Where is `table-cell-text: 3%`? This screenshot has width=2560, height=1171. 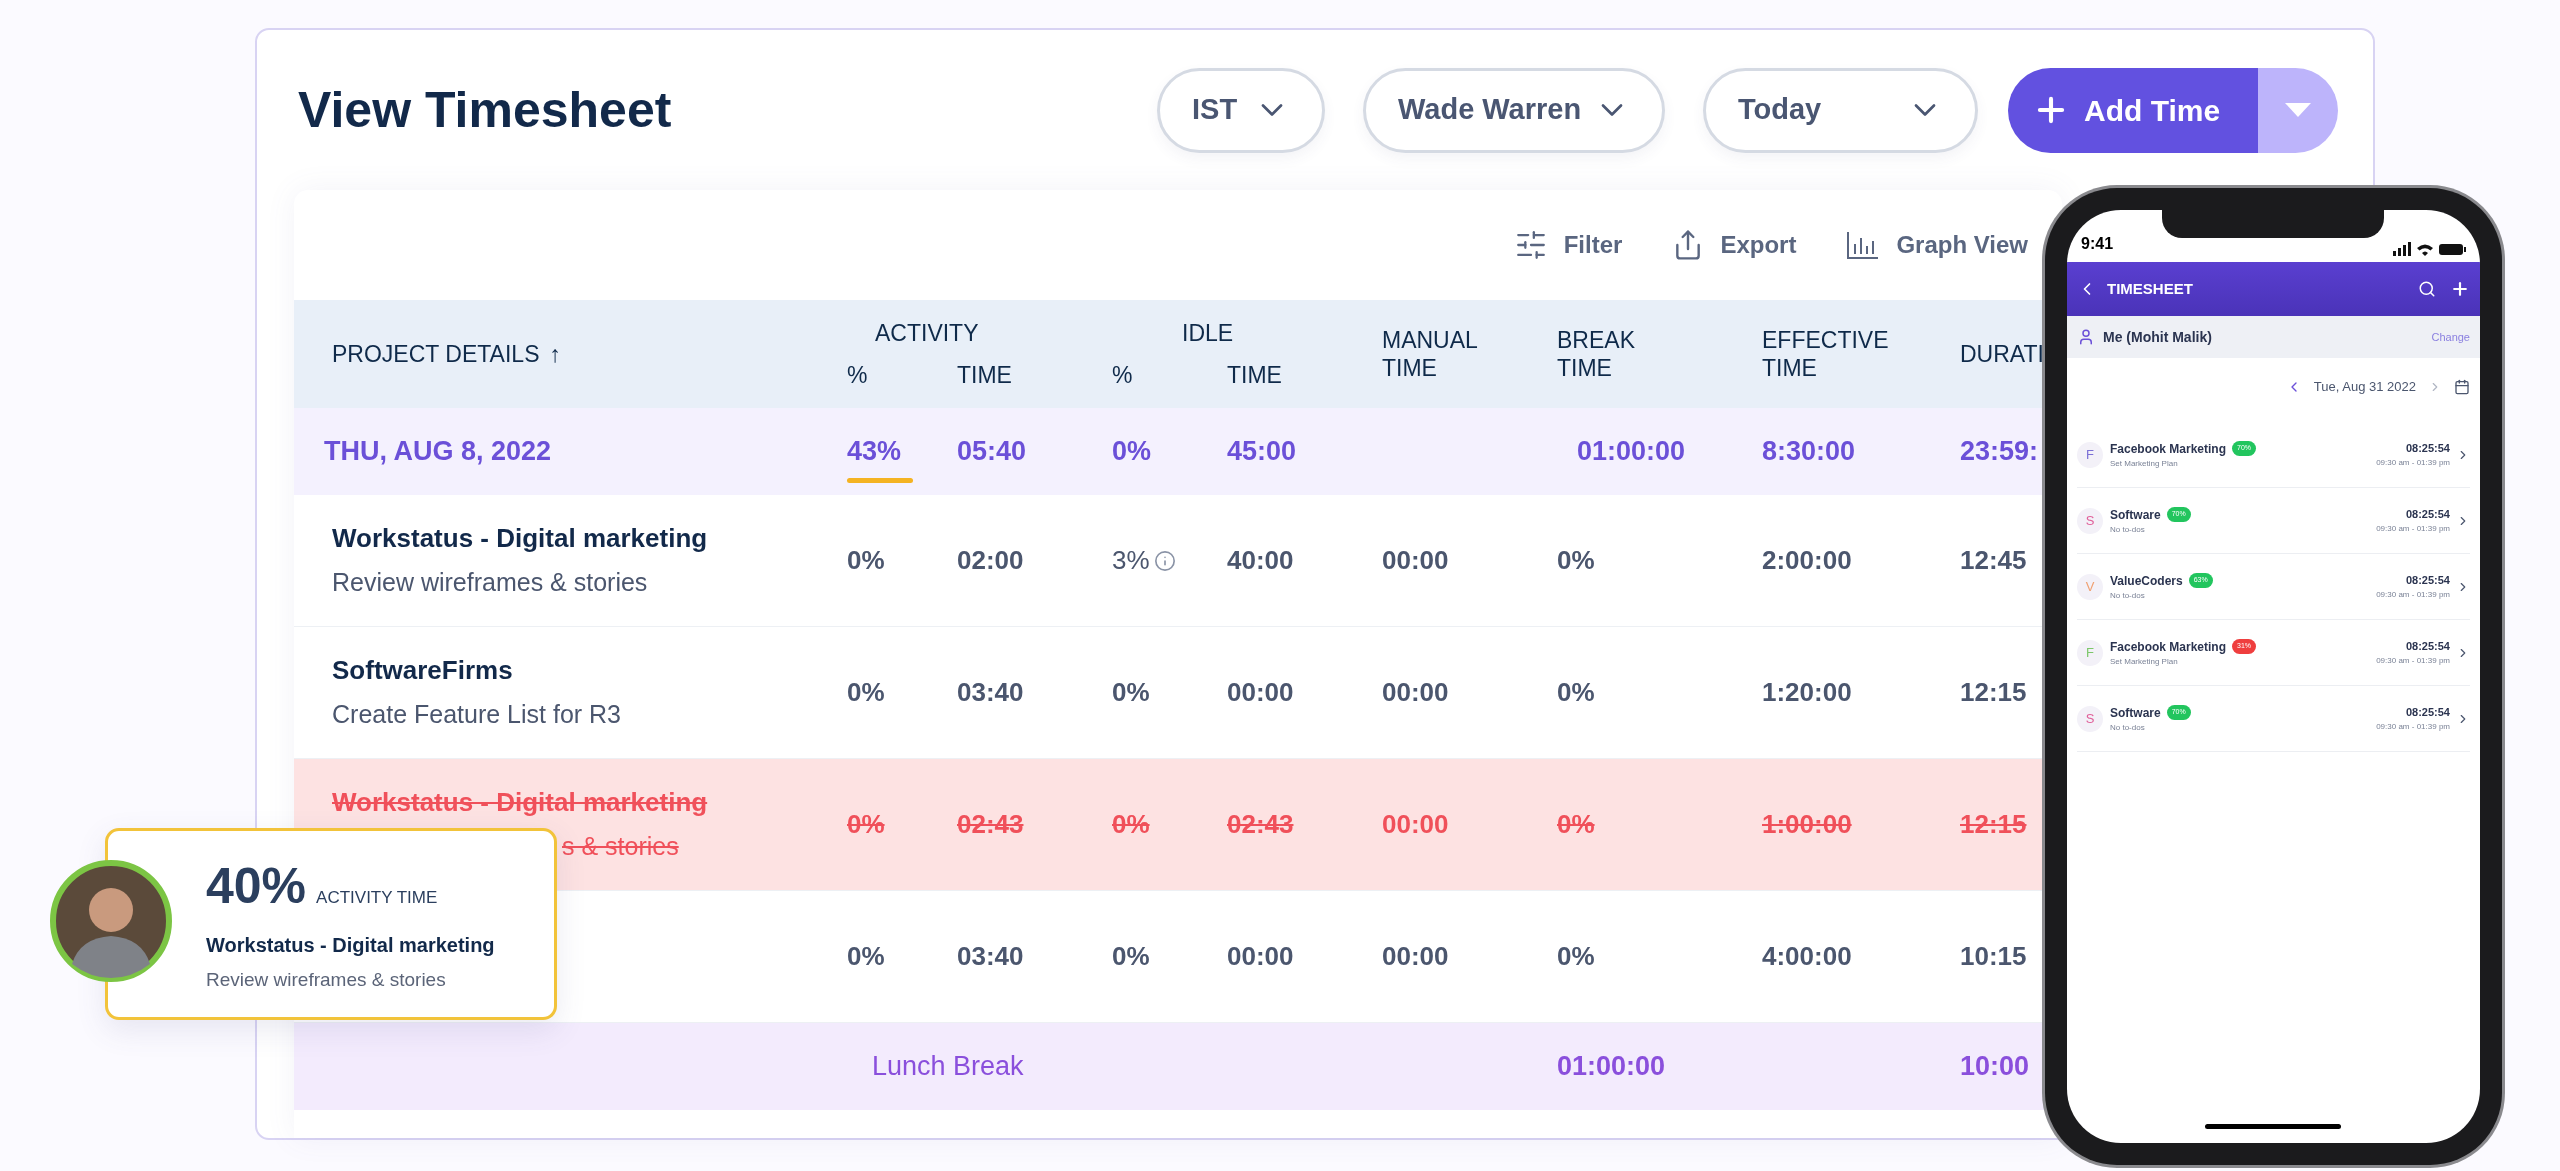
table-cell-text: 3% is located at coordinates (1131, 560).